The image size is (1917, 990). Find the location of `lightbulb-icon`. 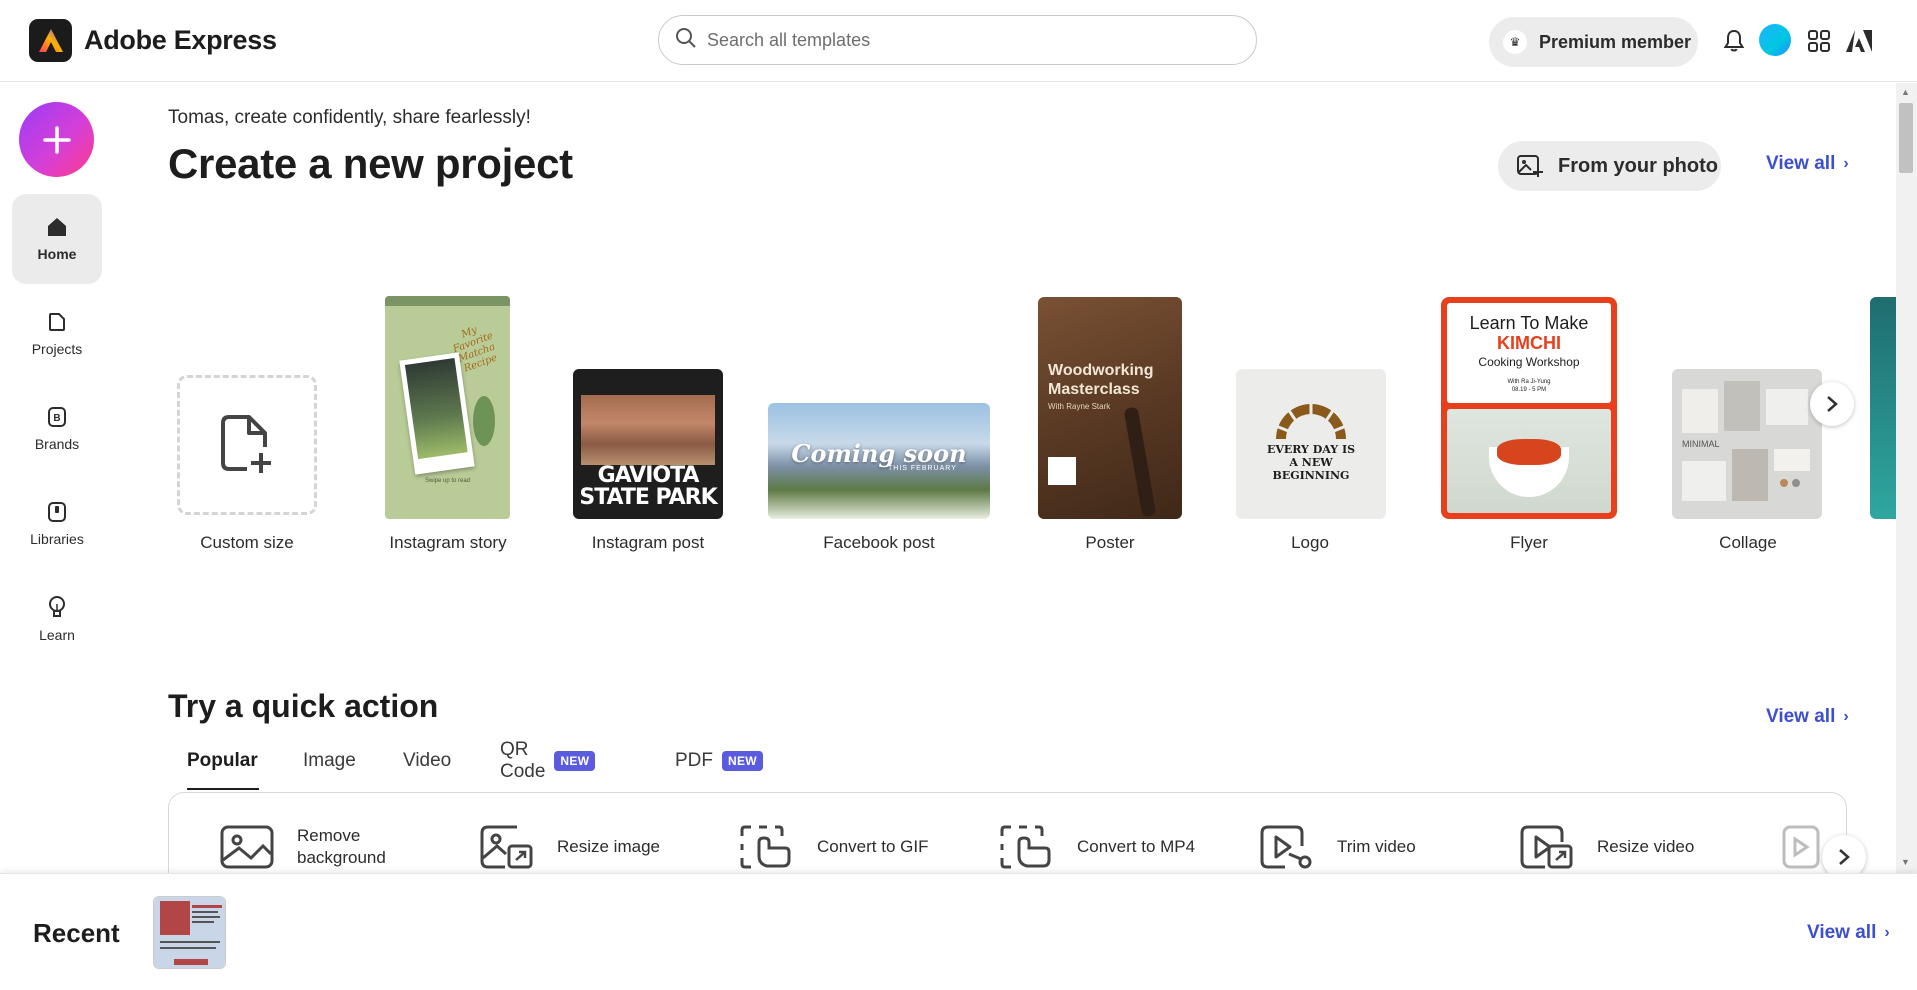

lightbulb-icon is located at coordinates (57, 606).